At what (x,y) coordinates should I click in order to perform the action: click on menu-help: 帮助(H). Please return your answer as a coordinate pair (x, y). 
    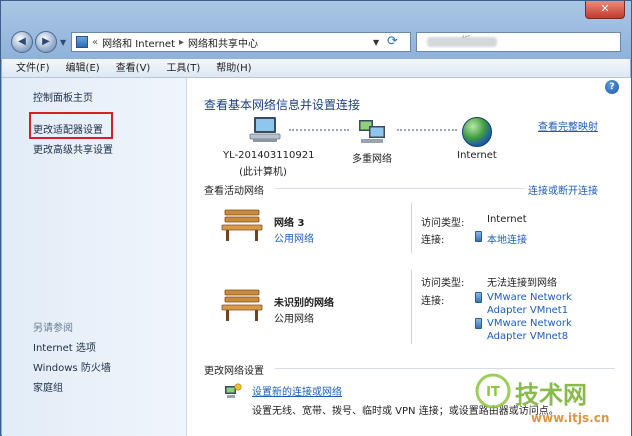
    Looking at the image, I should click on (233, 68).